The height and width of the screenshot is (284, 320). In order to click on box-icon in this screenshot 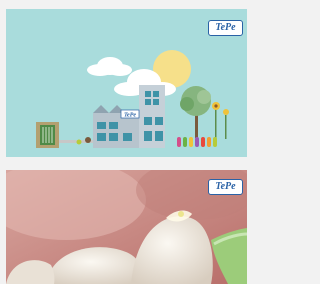, I will do `click(47, 135)`.